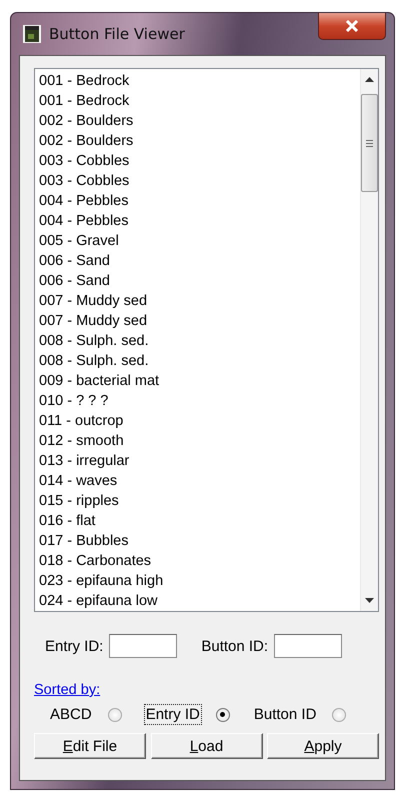  What do you see at coordinates (285, 714) in the screenshot?
I see `radio-label: Button ID` at bounding box center [285, 714].